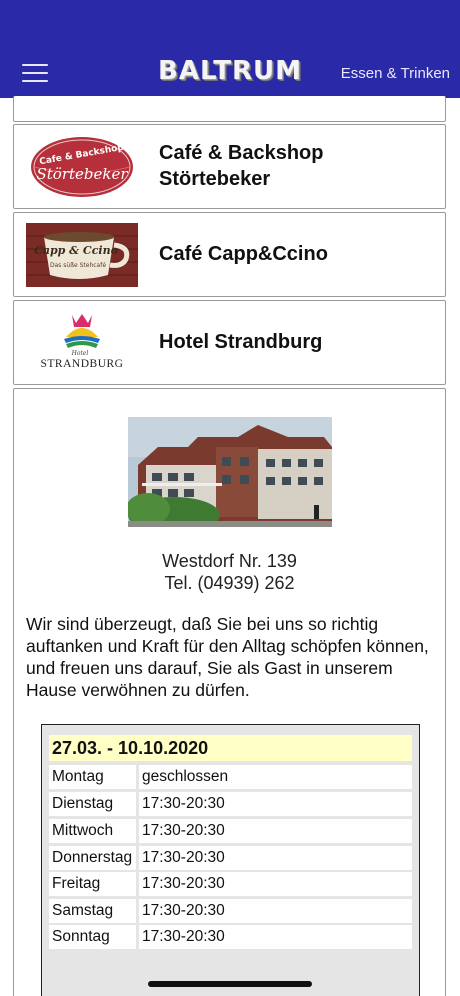 The height and width of the screenshot is (996, 460). What do you see at coordinates (78, 265) in the screenshot?
I see `svg-text: Das süße Stehcafé` at bounding box center [78, 265].